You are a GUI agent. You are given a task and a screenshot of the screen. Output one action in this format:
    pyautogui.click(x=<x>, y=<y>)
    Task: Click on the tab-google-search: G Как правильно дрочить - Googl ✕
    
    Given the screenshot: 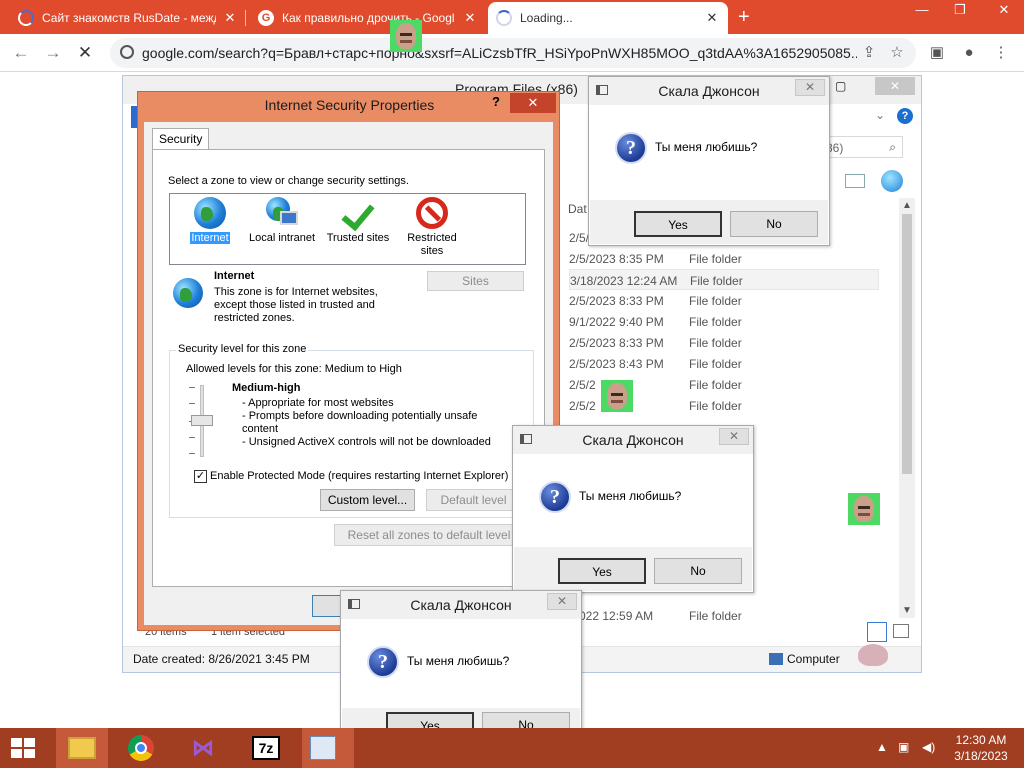 What is the action you would take?
    pyautogui.click(x=368, y=18)
    